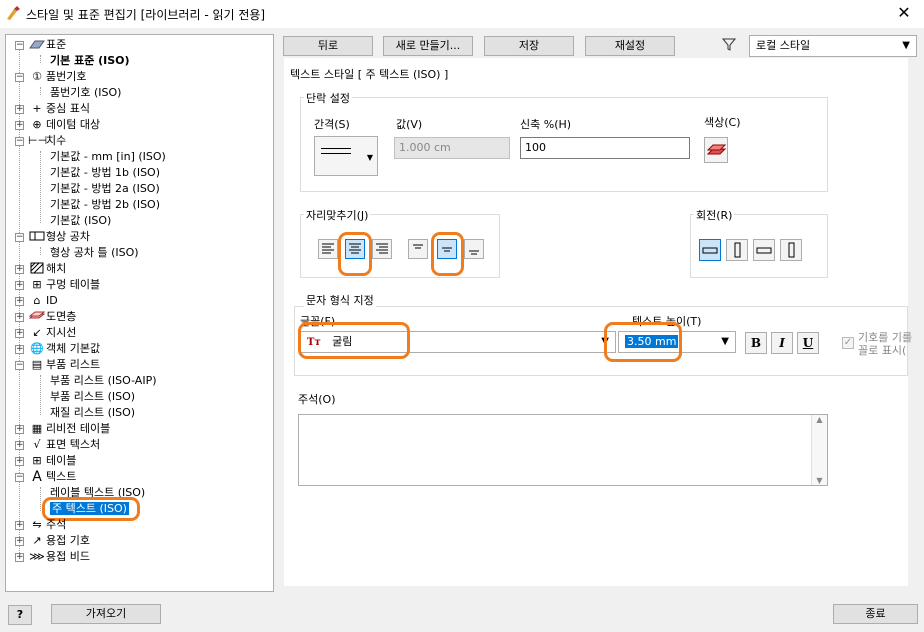 Image resolution: width=924 pixels, height=632 pixels. I want to click on rotate-0-button, so click(710, 250).